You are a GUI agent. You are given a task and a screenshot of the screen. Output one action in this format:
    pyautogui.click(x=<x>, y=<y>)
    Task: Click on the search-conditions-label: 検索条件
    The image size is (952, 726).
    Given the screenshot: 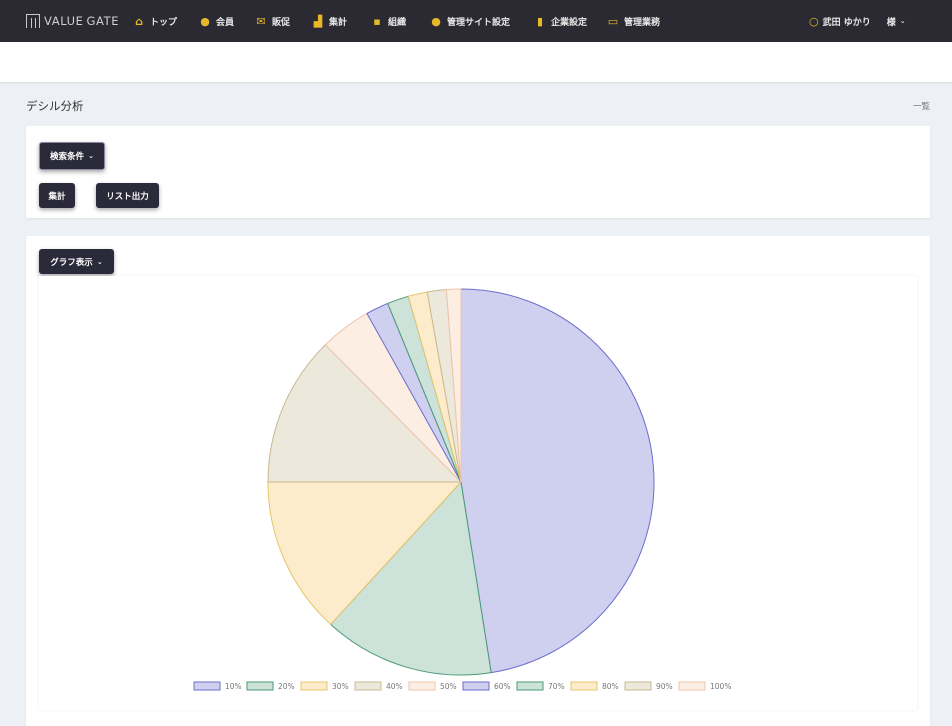 What is the action you would take?
    pyautogui.click(x=67, y=157)
    